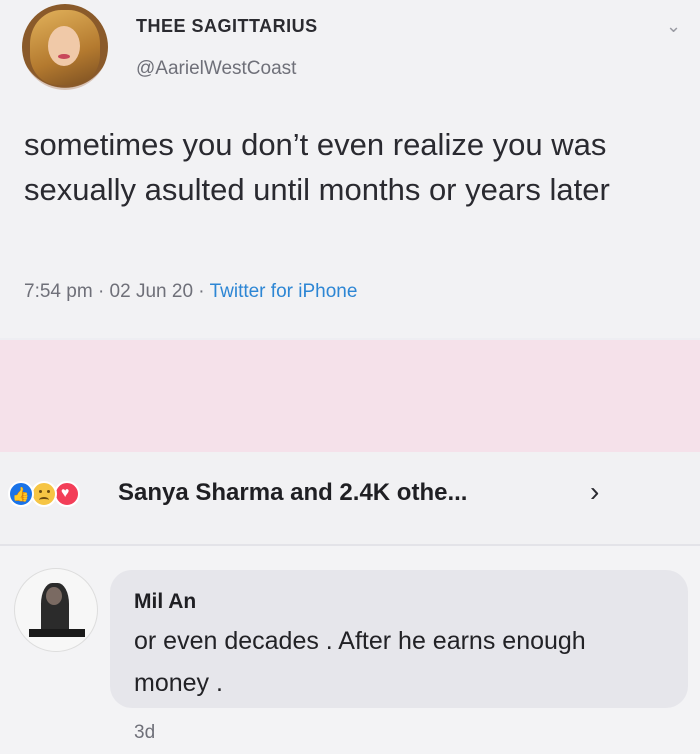 The image size is (700, 754). I want to click on tweet-source: Twitter for iPhone, so click(284, 291).